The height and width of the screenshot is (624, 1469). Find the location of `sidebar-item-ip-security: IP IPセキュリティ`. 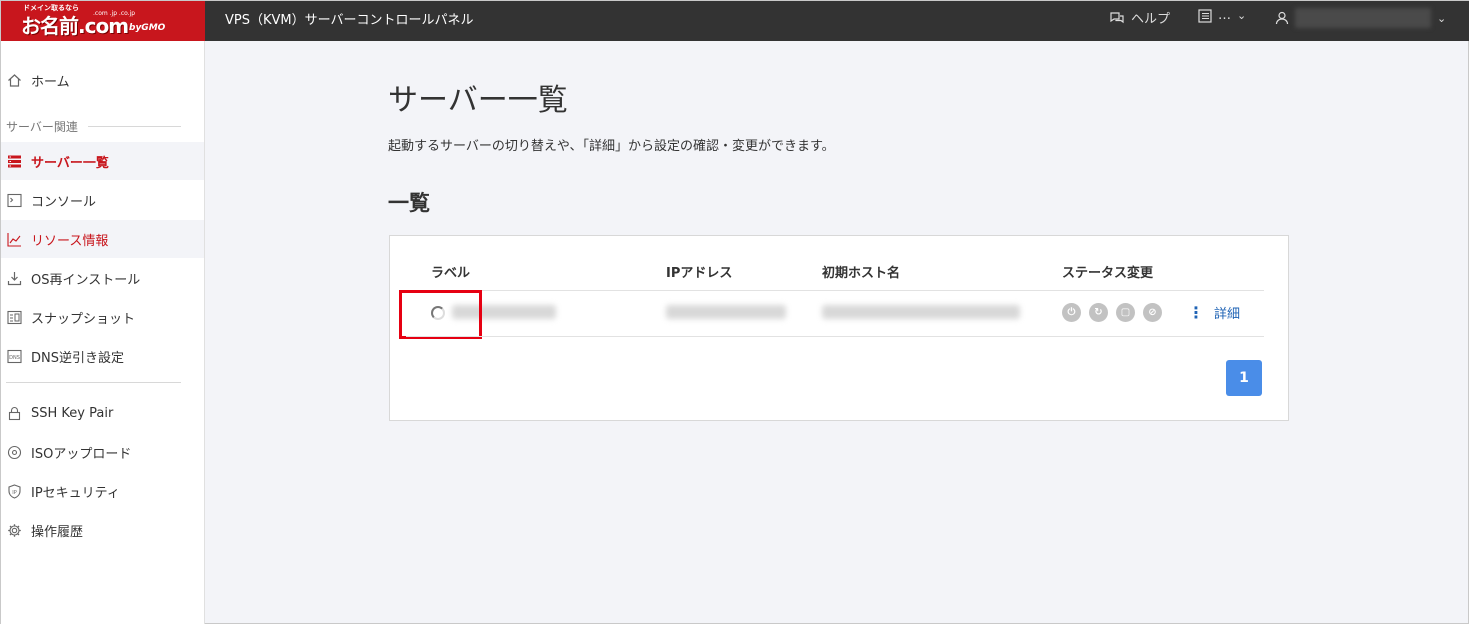

sidebar-item-ip-security: IP IPセキュリティ is located at coordinates (102, 491).